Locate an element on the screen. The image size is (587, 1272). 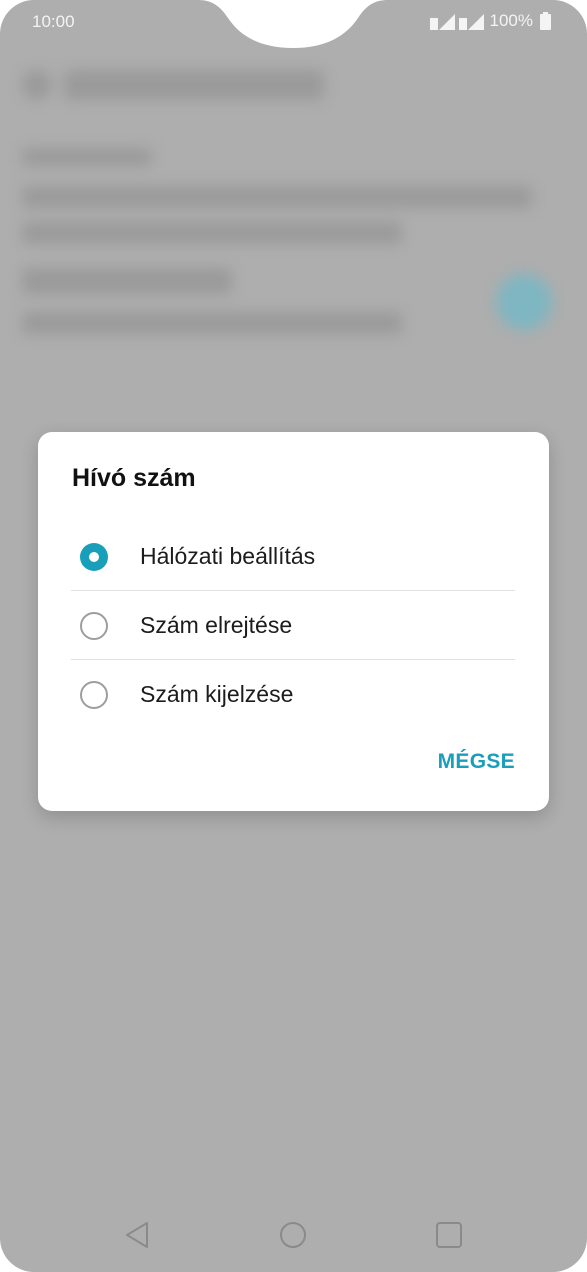
option-label: Szám kijelzése is located at coordinates (217, 694).